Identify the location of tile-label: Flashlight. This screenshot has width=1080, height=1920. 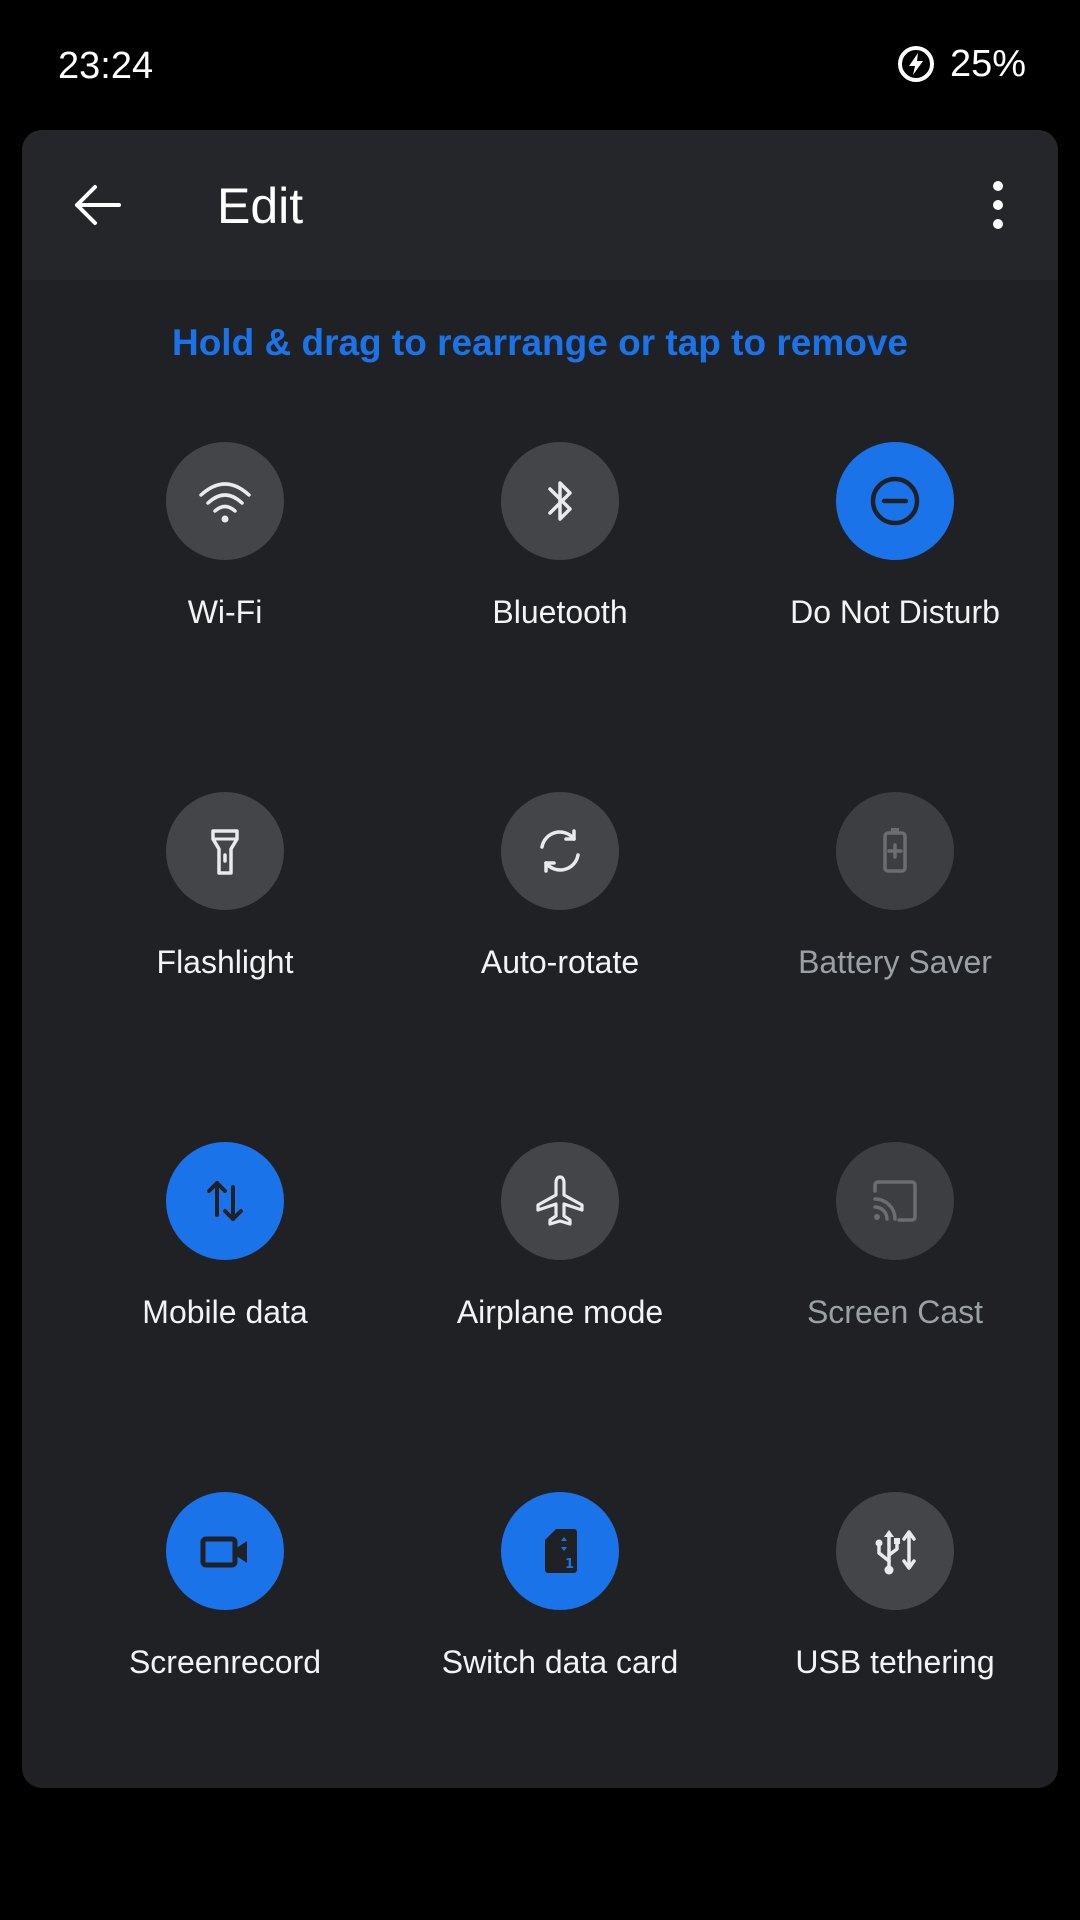
(225, 962).